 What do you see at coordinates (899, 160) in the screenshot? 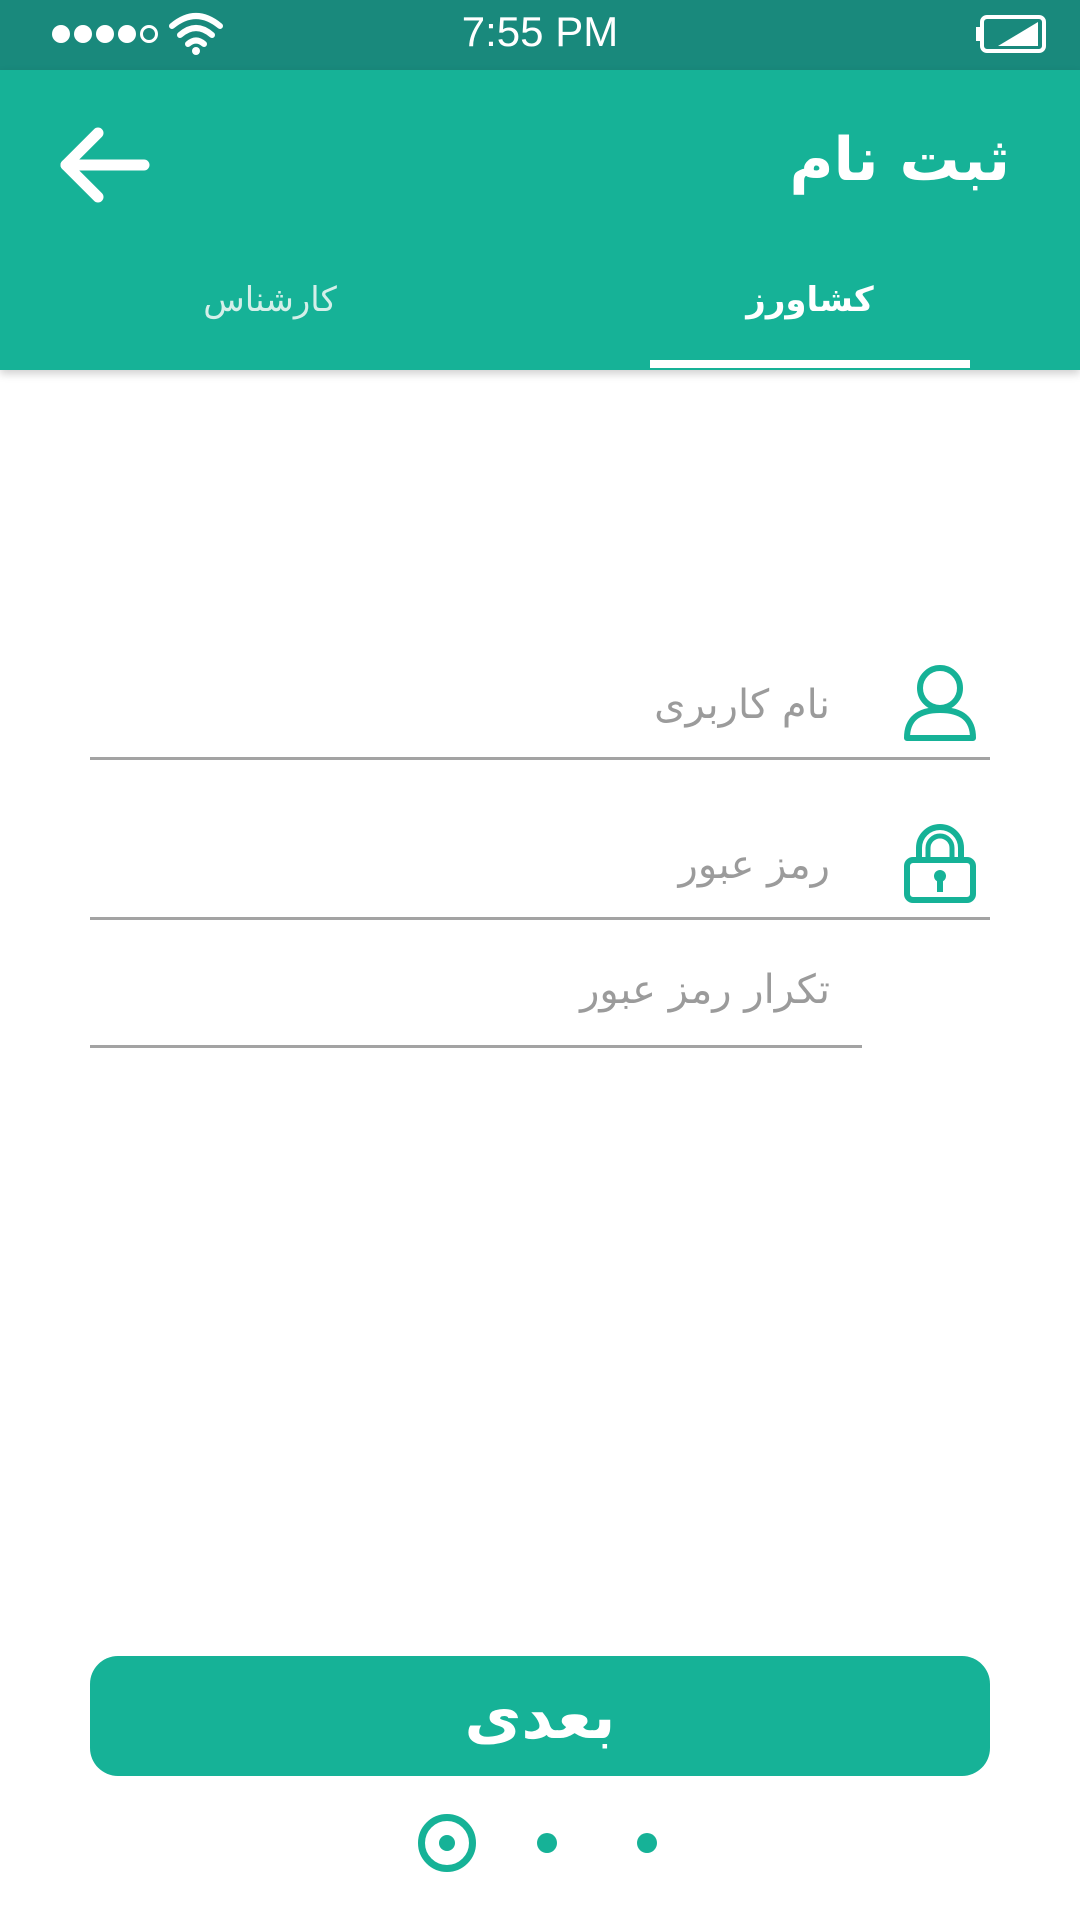
I see `page-title: ثبت نام` at bounding box center [899, 160].